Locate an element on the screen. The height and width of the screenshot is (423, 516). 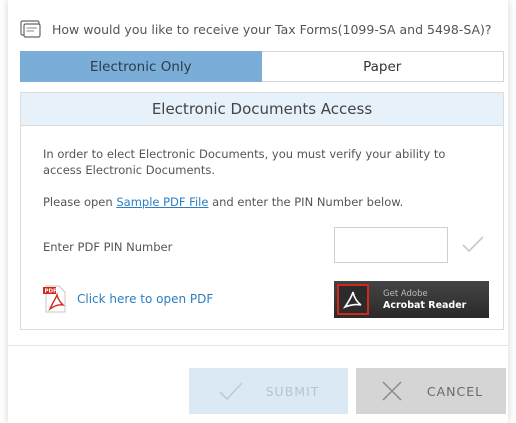
open-pdf-link-text: Click here to open PDF is located at coordinates (145, 299).